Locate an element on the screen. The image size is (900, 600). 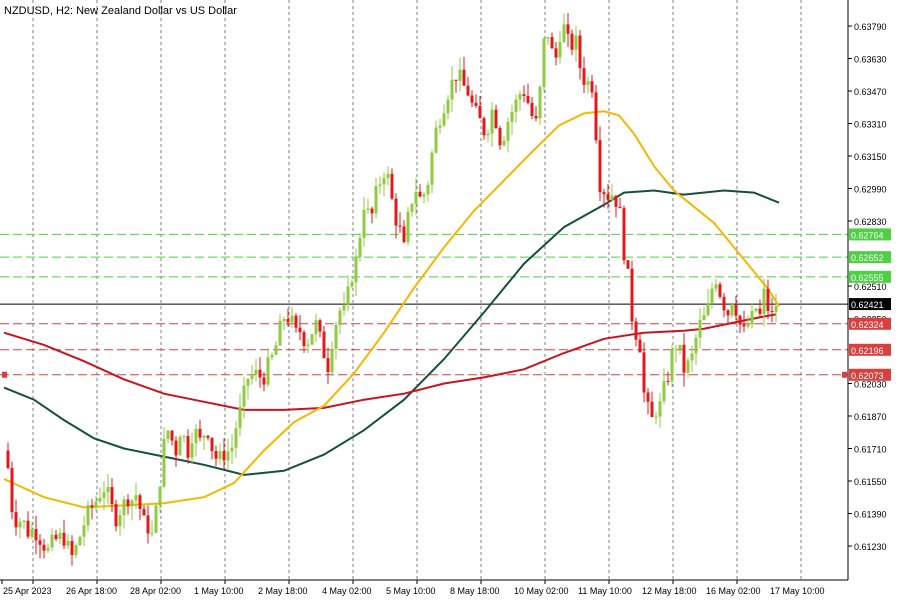
level-label: 0.62324 is located at coordinates (867, 325).